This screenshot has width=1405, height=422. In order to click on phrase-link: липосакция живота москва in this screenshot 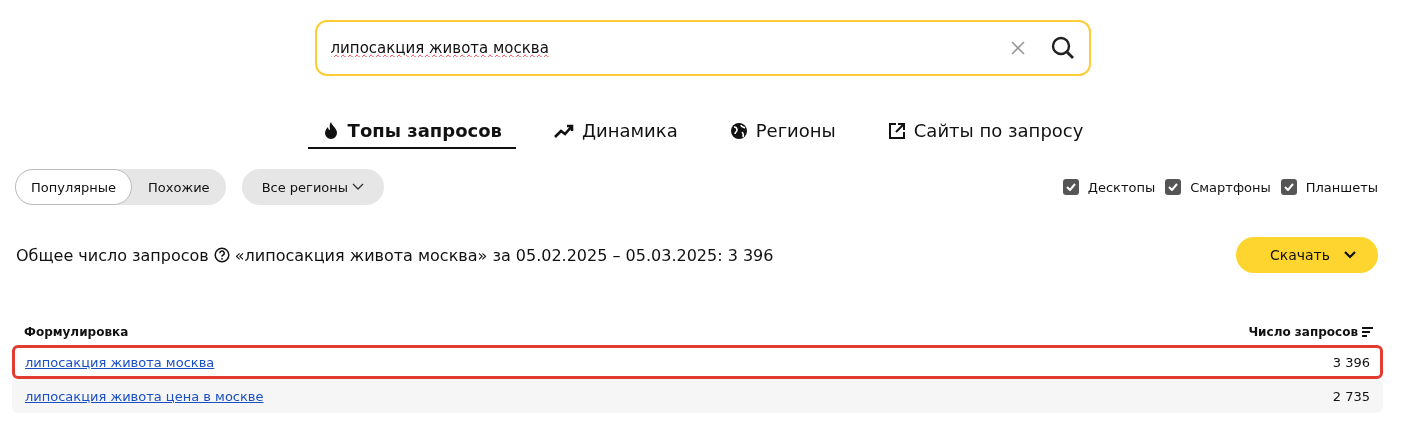, I will do `click(120, 362)`.